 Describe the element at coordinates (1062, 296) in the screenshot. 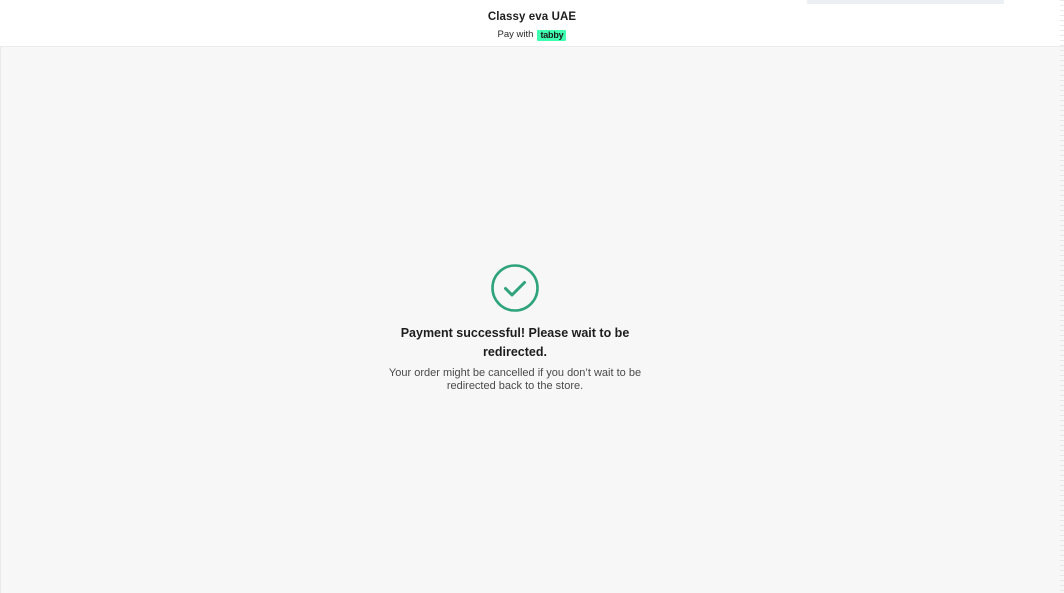

I see `right-edge-scroll-track` at that location.